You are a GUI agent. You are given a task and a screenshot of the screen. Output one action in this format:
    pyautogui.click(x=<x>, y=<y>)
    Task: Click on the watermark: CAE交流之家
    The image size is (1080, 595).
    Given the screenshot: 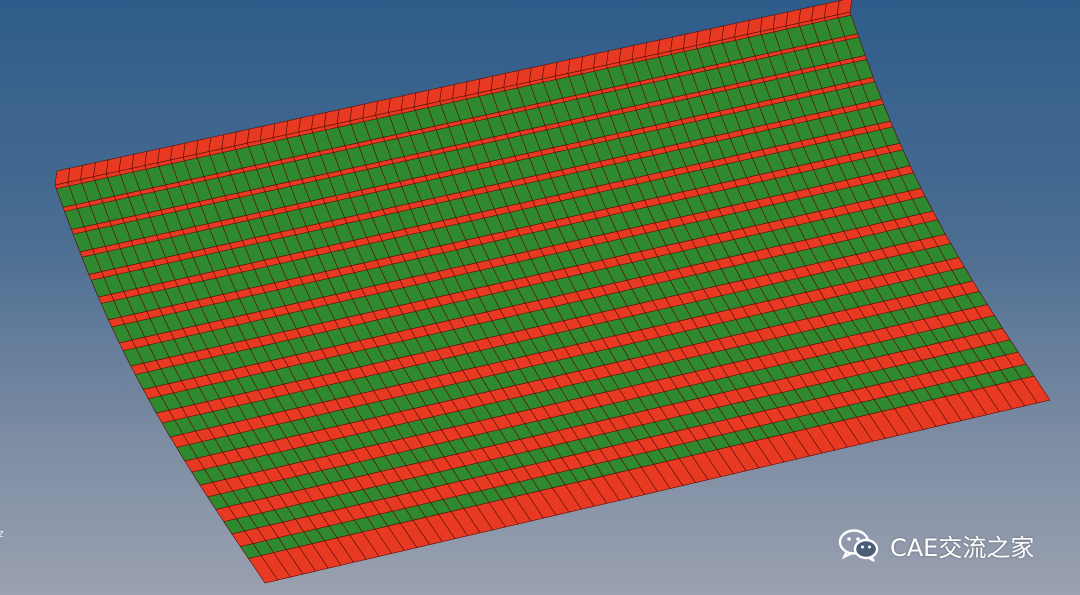 What is the action you would take?
    pyautogui.click(x=936, y=545)
    